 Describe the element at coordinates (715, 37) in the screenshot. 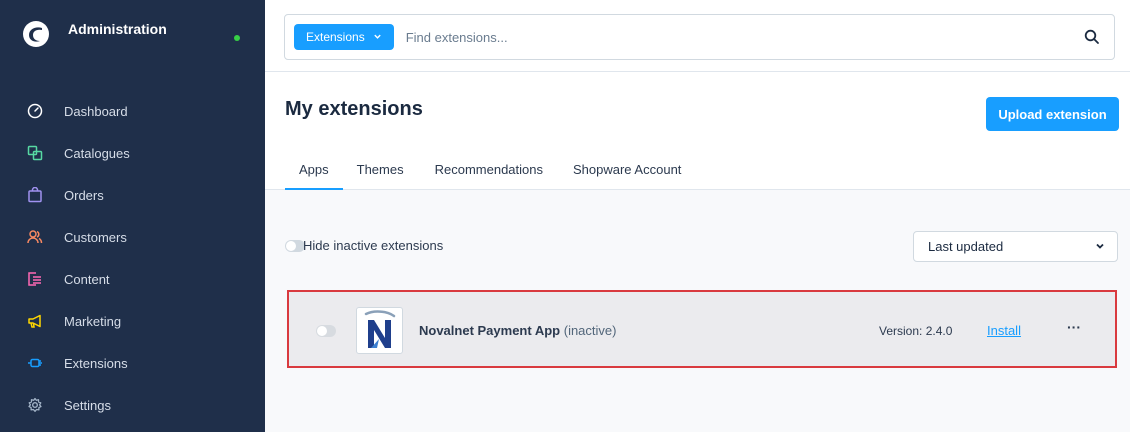

I see `search-input` at that location.